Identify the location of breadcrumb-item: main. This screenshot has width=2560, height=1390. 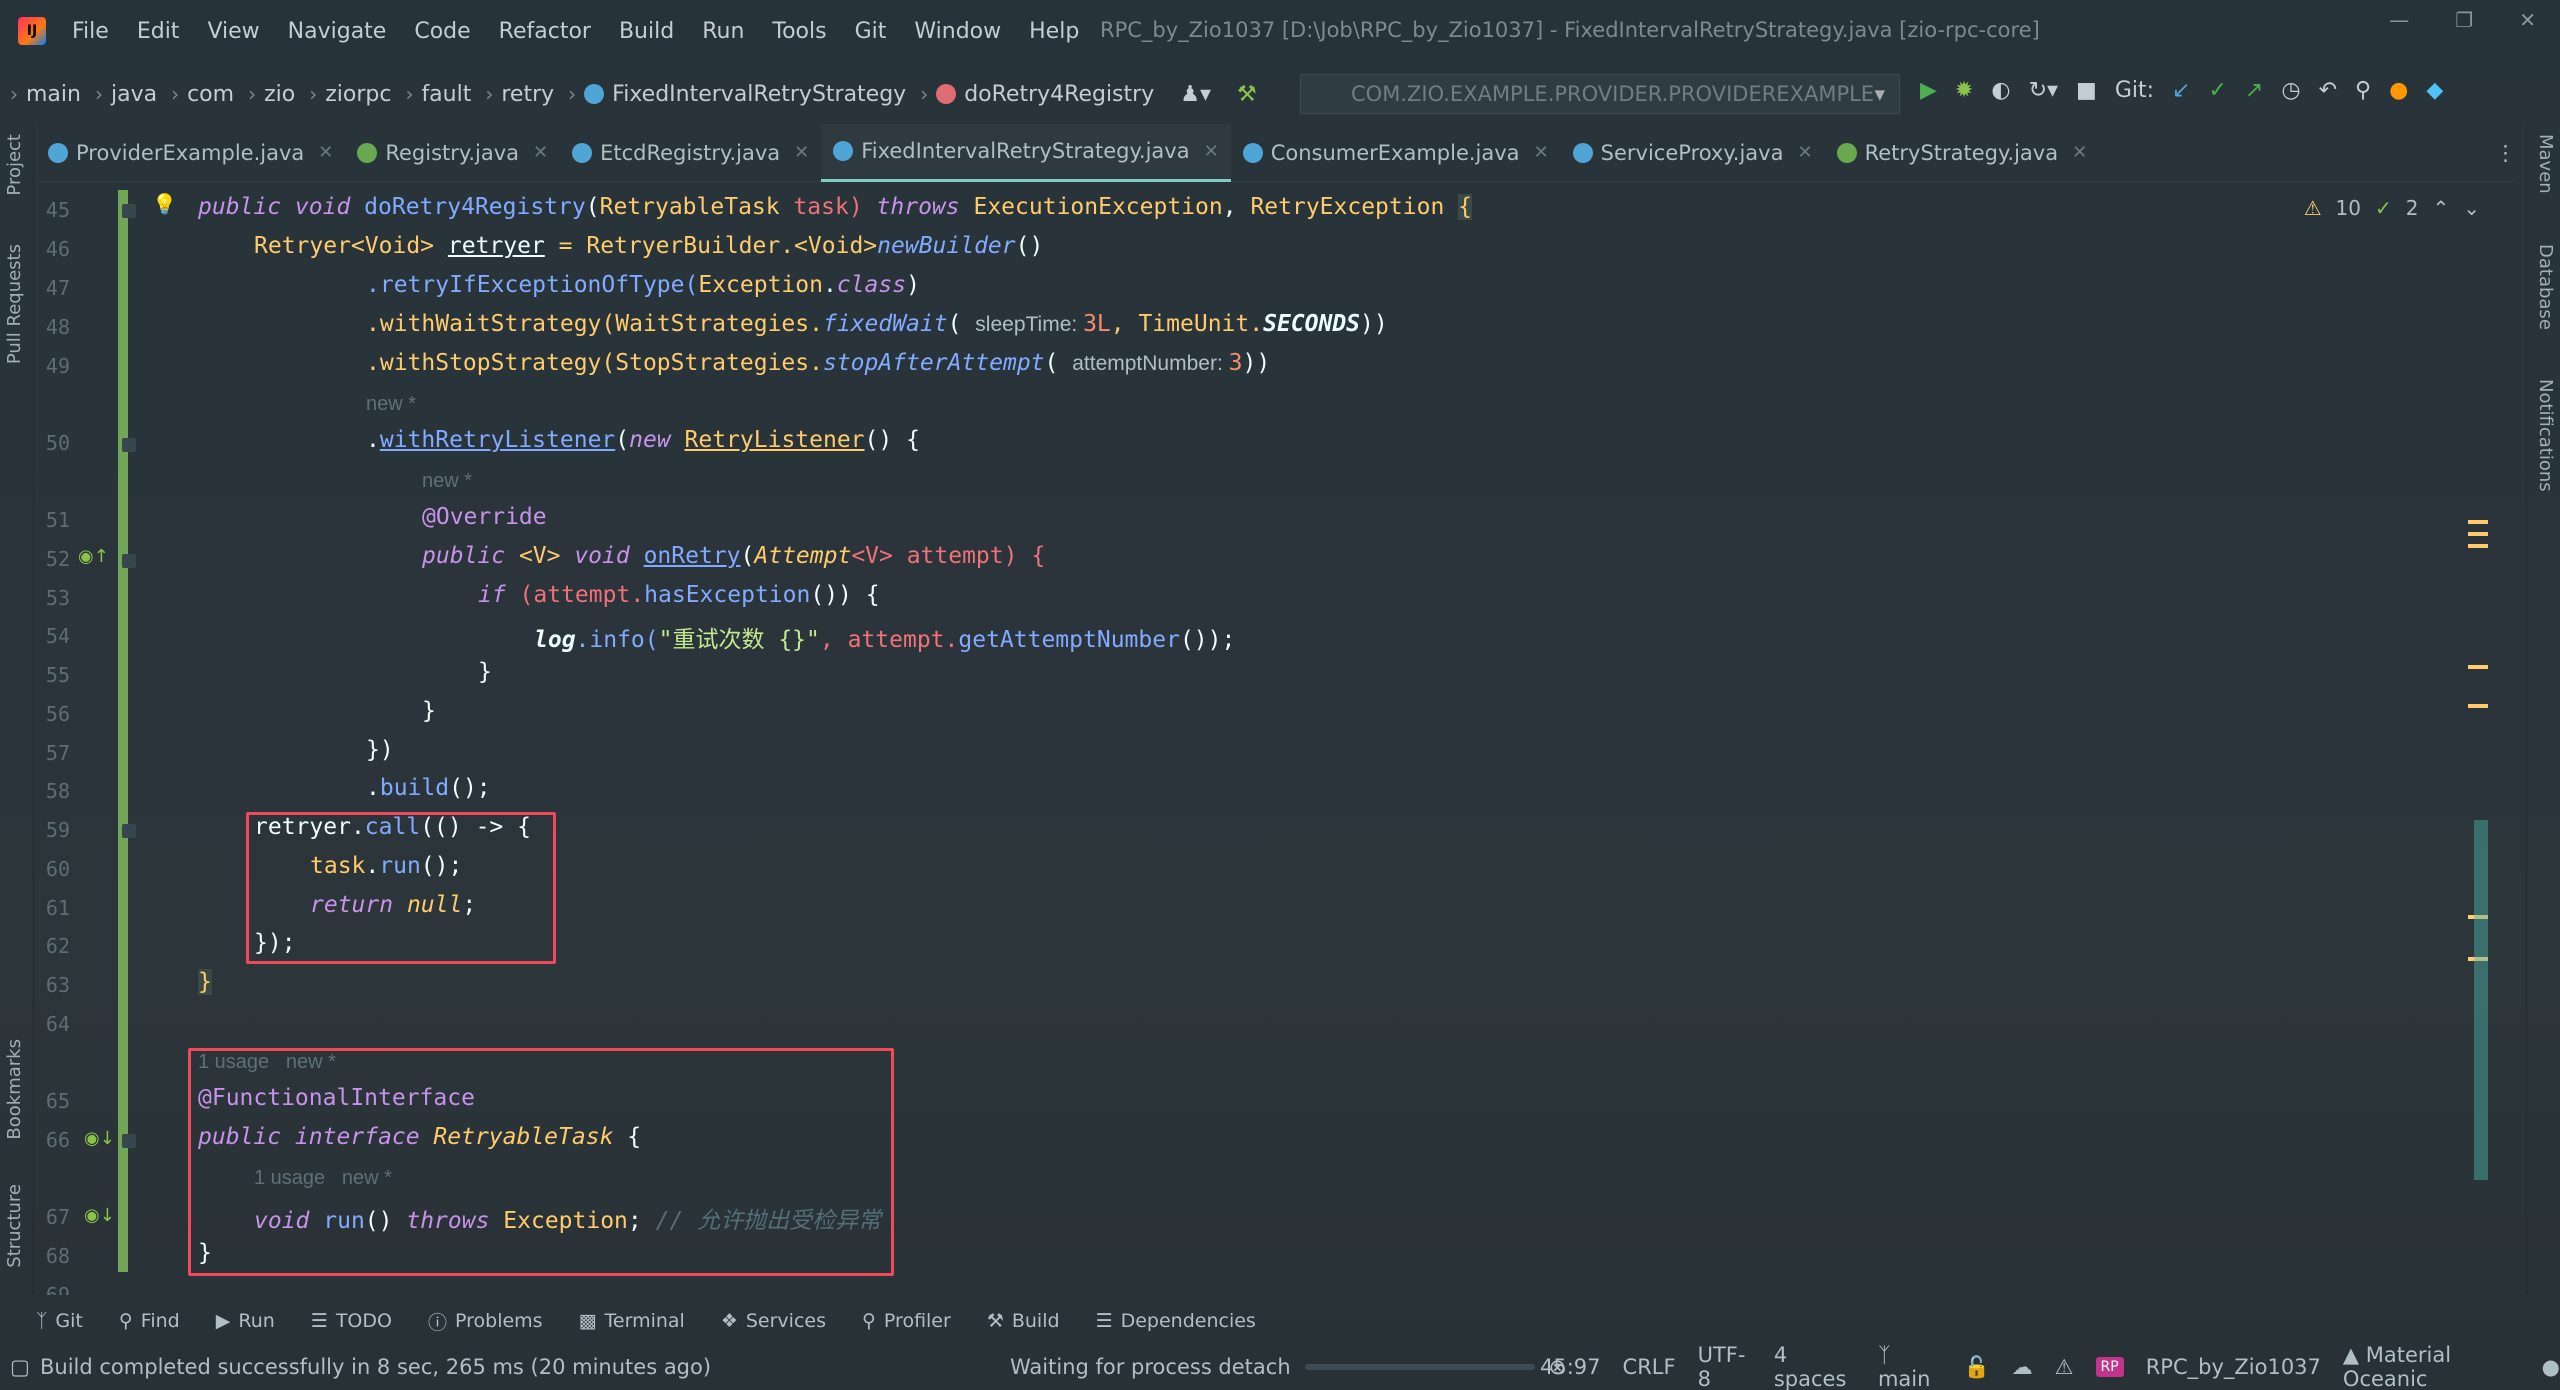
(53, 94).